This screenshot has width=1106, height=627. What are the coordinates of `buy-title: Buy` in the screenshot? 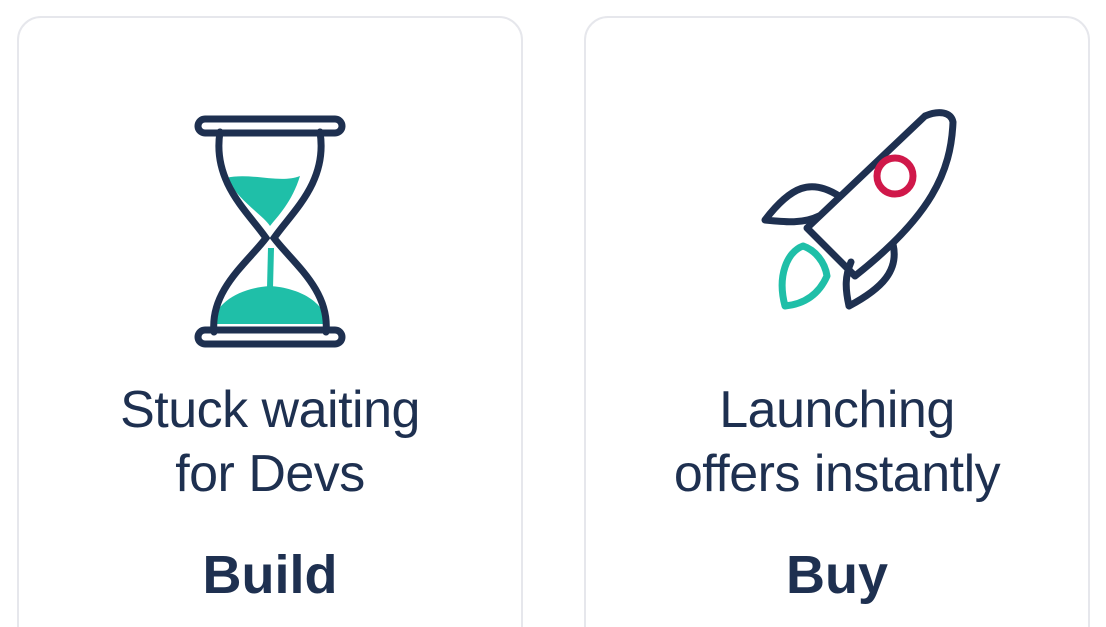 It's located at (836, 575).